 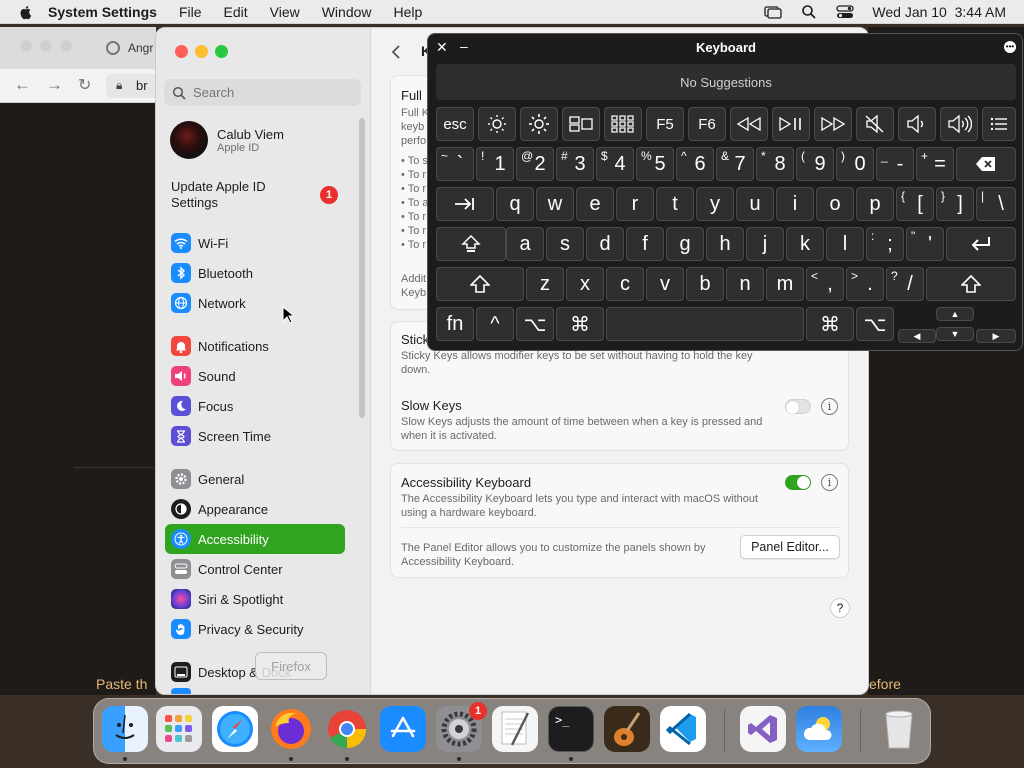 I want to click on help-button: ?, so click(x=840, y=608).